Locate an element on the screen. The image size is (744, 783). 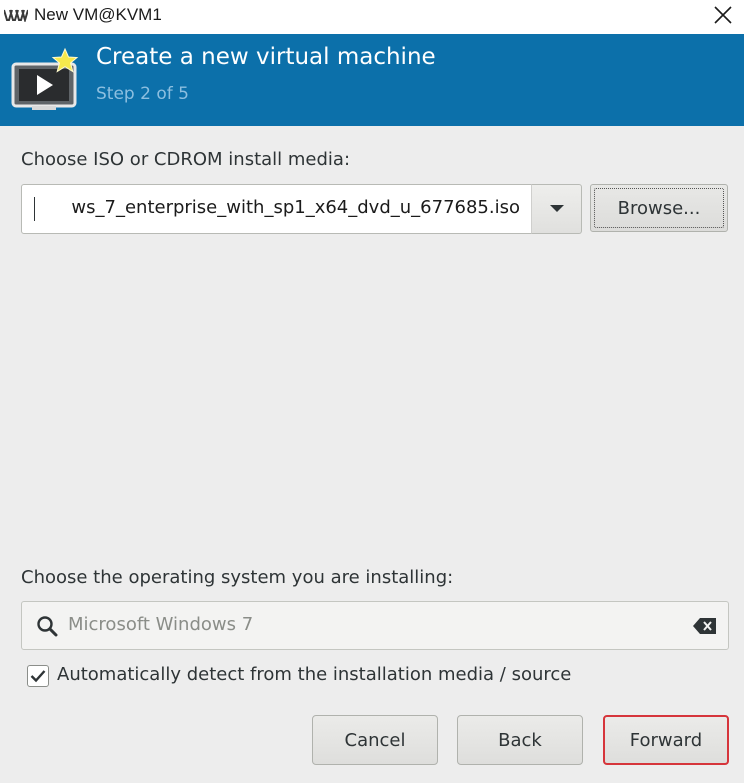
wizard-title: Create a new virtual machine is located at coordinates (266, 57).